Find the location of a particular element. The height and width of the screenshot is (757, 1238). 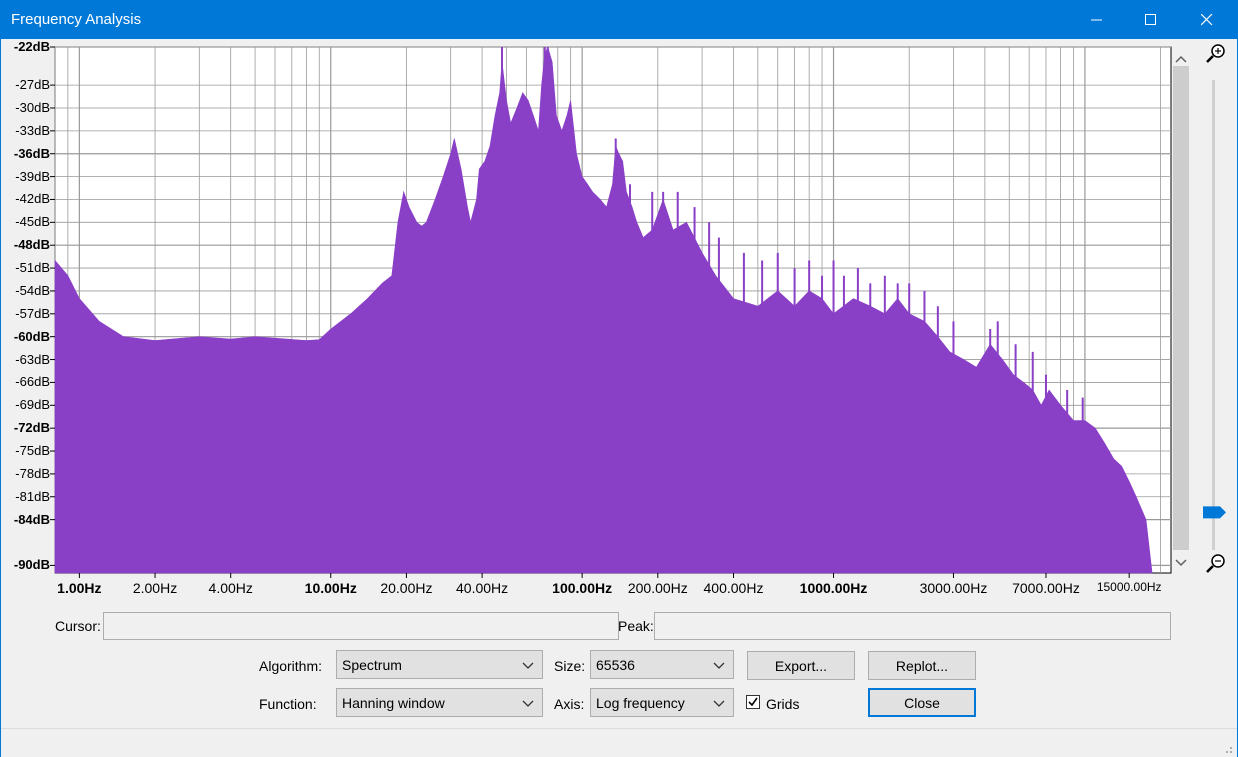

size-label: Size: is located at coordinates (570, 666).